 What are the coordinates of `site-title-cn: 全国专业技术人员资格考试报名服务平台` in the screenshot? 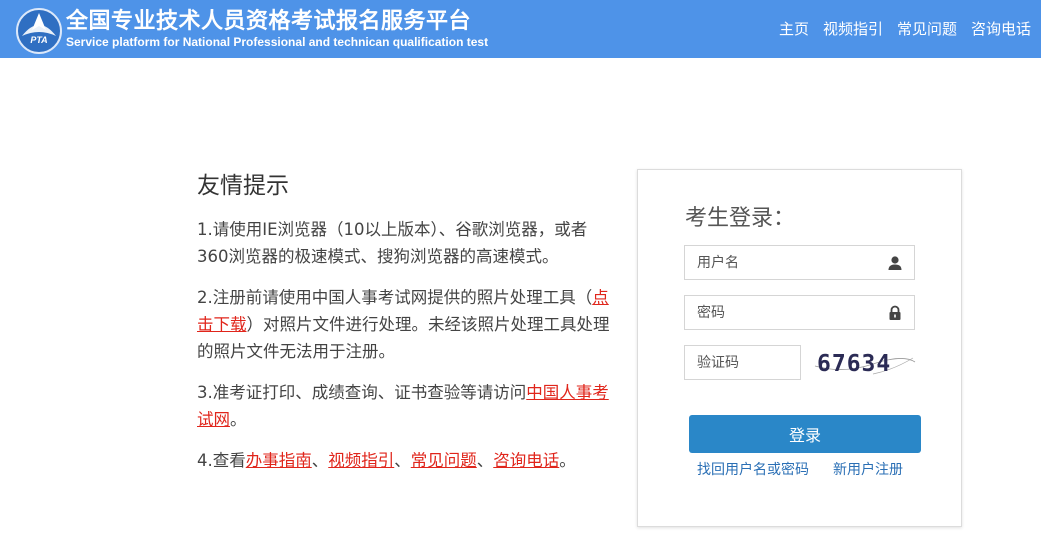 It's located at (269, 21).